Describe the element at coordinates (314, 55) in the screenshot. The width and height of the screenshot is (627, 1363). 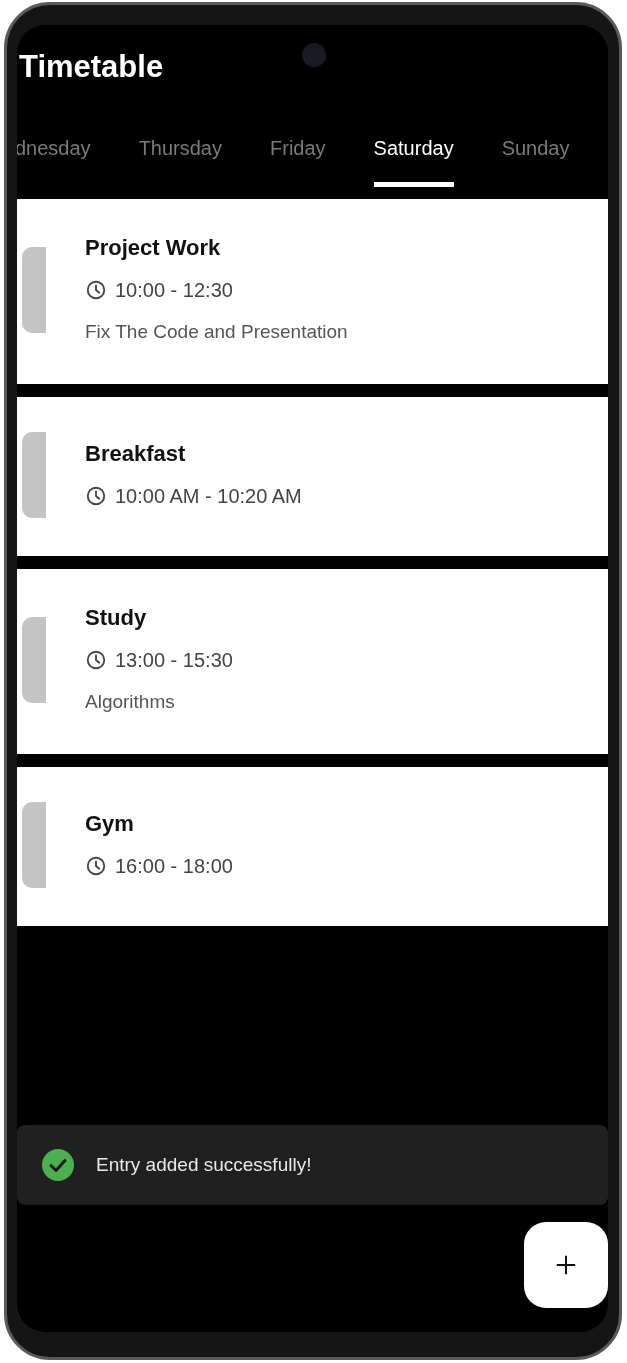
I see `camera-hole` at that location.